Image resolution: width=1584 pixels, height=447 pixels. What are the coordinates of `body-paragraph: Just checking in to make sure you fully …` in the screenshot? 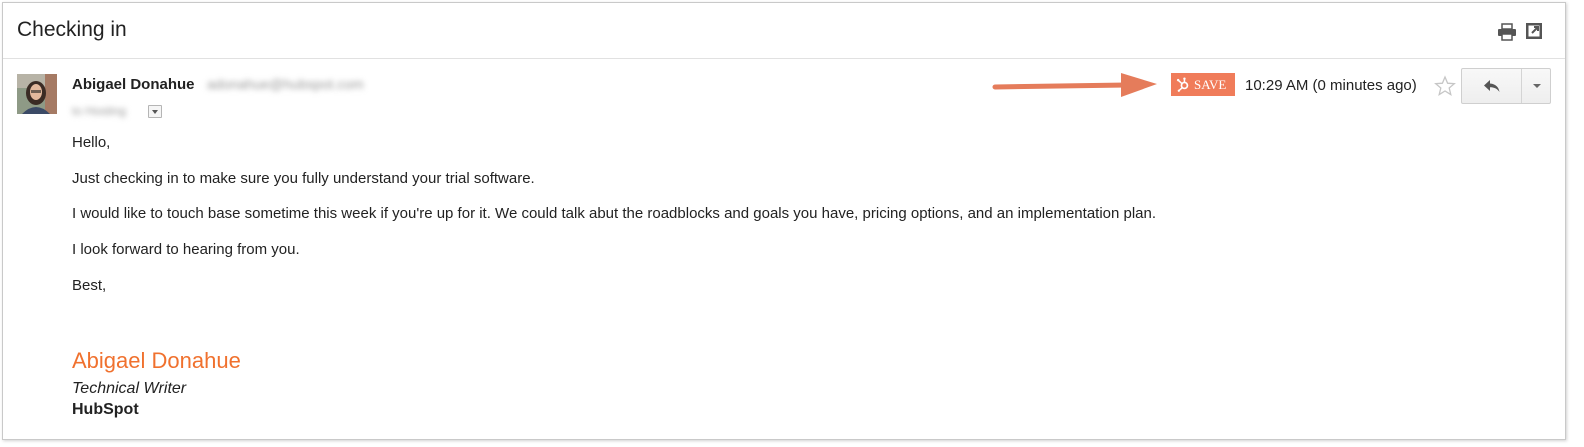 It's located at (303, 178).